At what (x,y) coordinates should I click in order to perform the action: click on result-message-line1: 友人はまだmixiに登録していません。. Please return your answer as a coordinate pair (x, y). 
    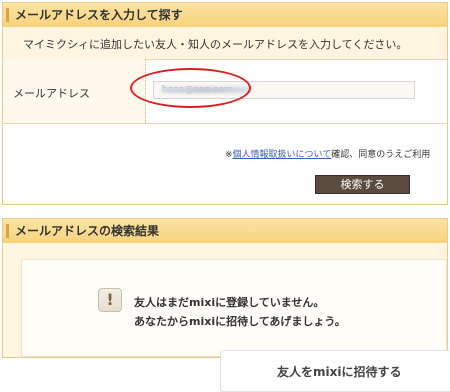
    Looking at the image, I should click on (229, 302).